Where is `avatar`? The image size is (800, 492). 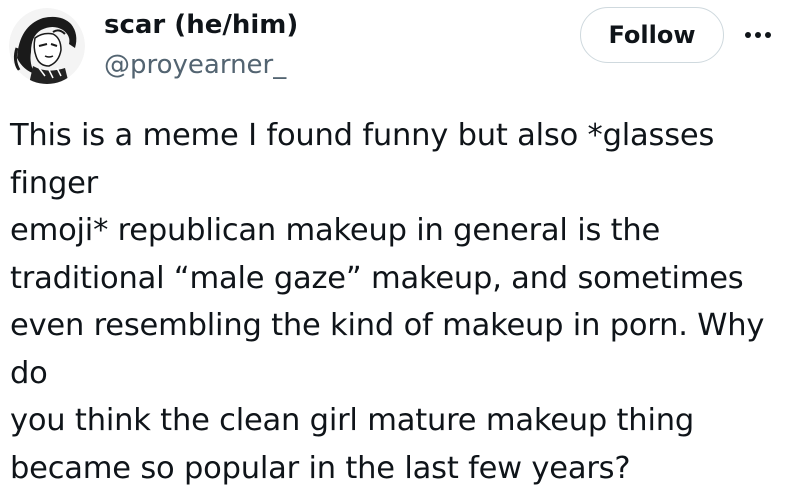 avatar is located at coordinates (47, 46).